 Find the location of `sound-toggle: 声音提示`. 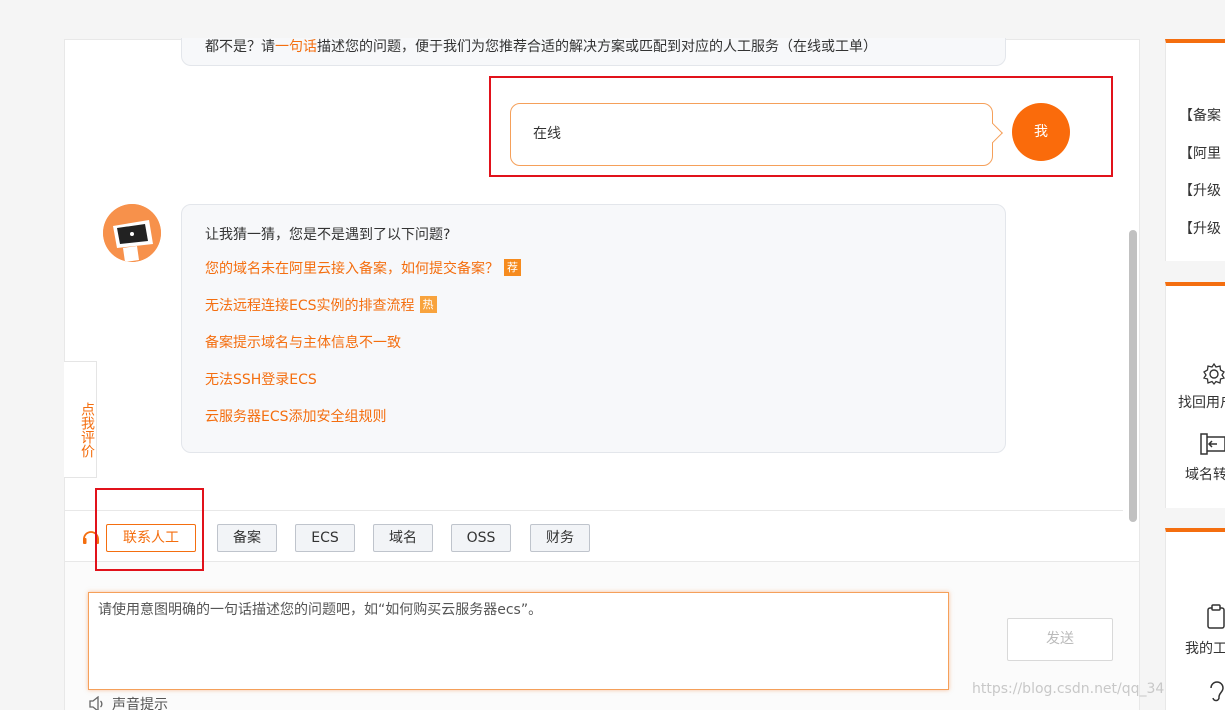

sound-toggle: 声音提示 is located at coordinates (128, 702).